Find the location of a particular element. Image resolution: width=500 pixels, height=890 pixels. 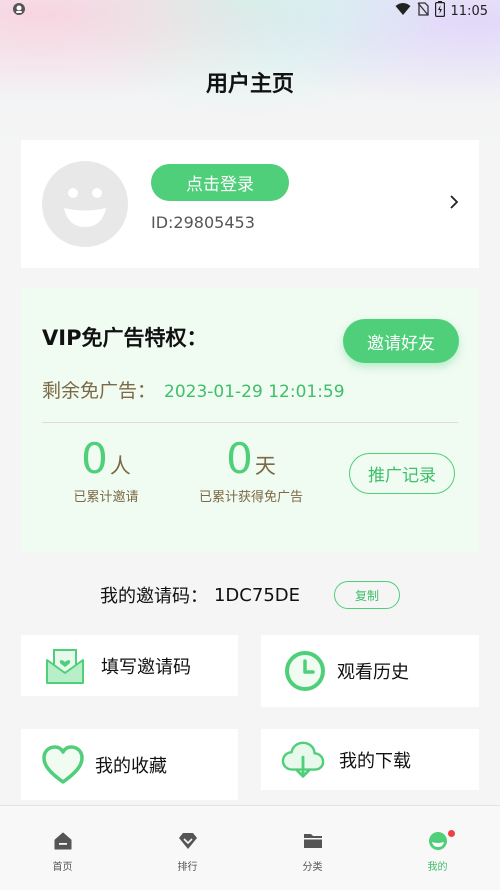

watch-history-item: 观看历史 is located at coordinates (370, 671).